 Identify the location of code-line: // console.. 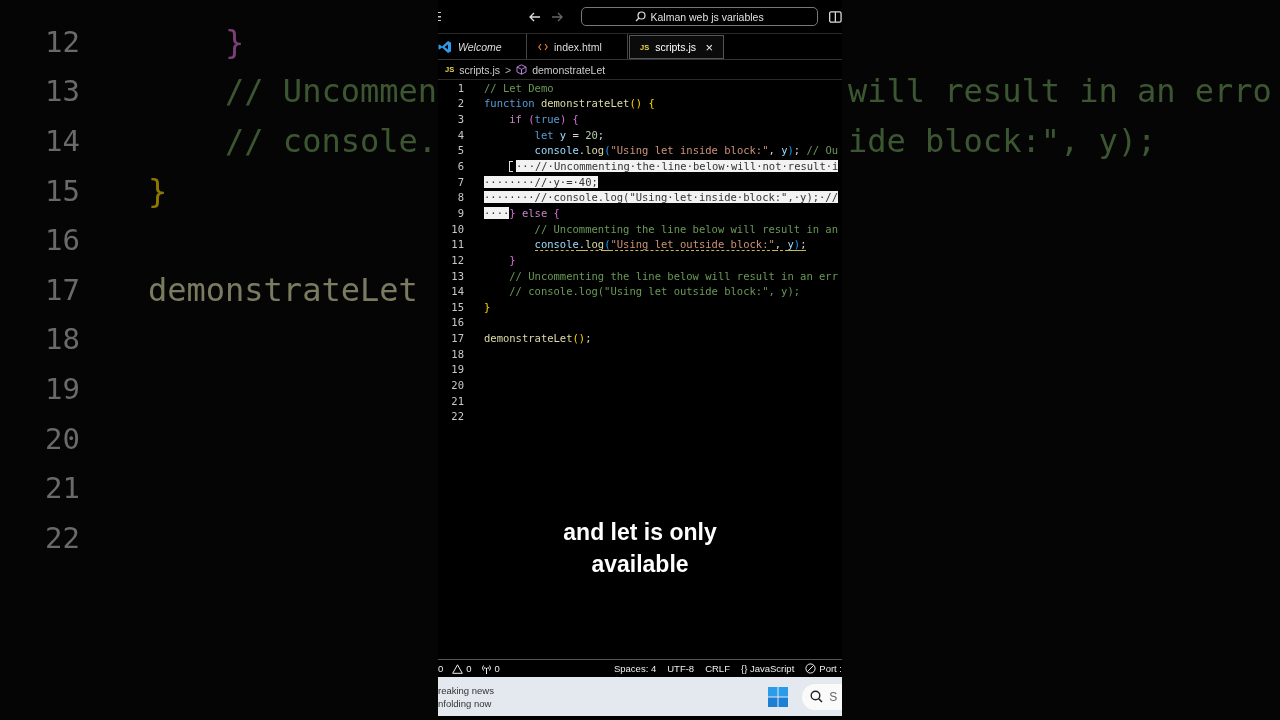
(330, 141).